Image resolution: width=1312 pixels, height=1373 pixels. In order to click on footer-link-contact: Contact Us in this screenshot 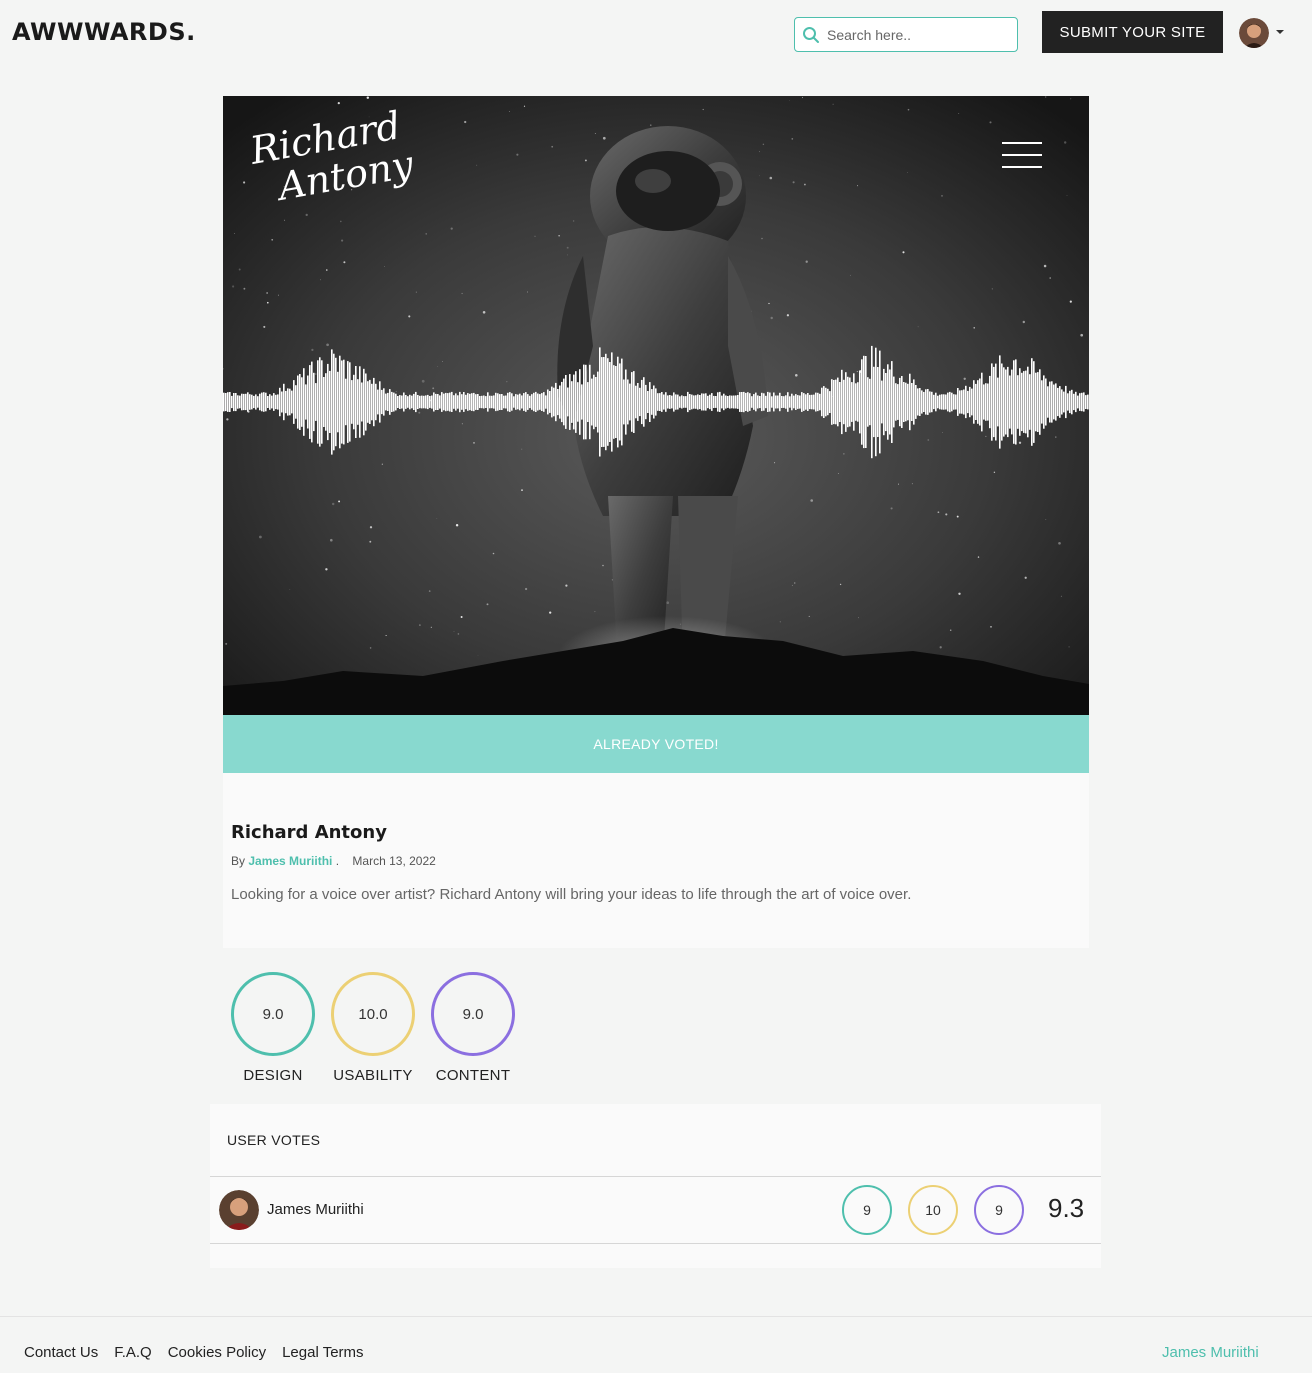, I will do `click(61, 1352)`.